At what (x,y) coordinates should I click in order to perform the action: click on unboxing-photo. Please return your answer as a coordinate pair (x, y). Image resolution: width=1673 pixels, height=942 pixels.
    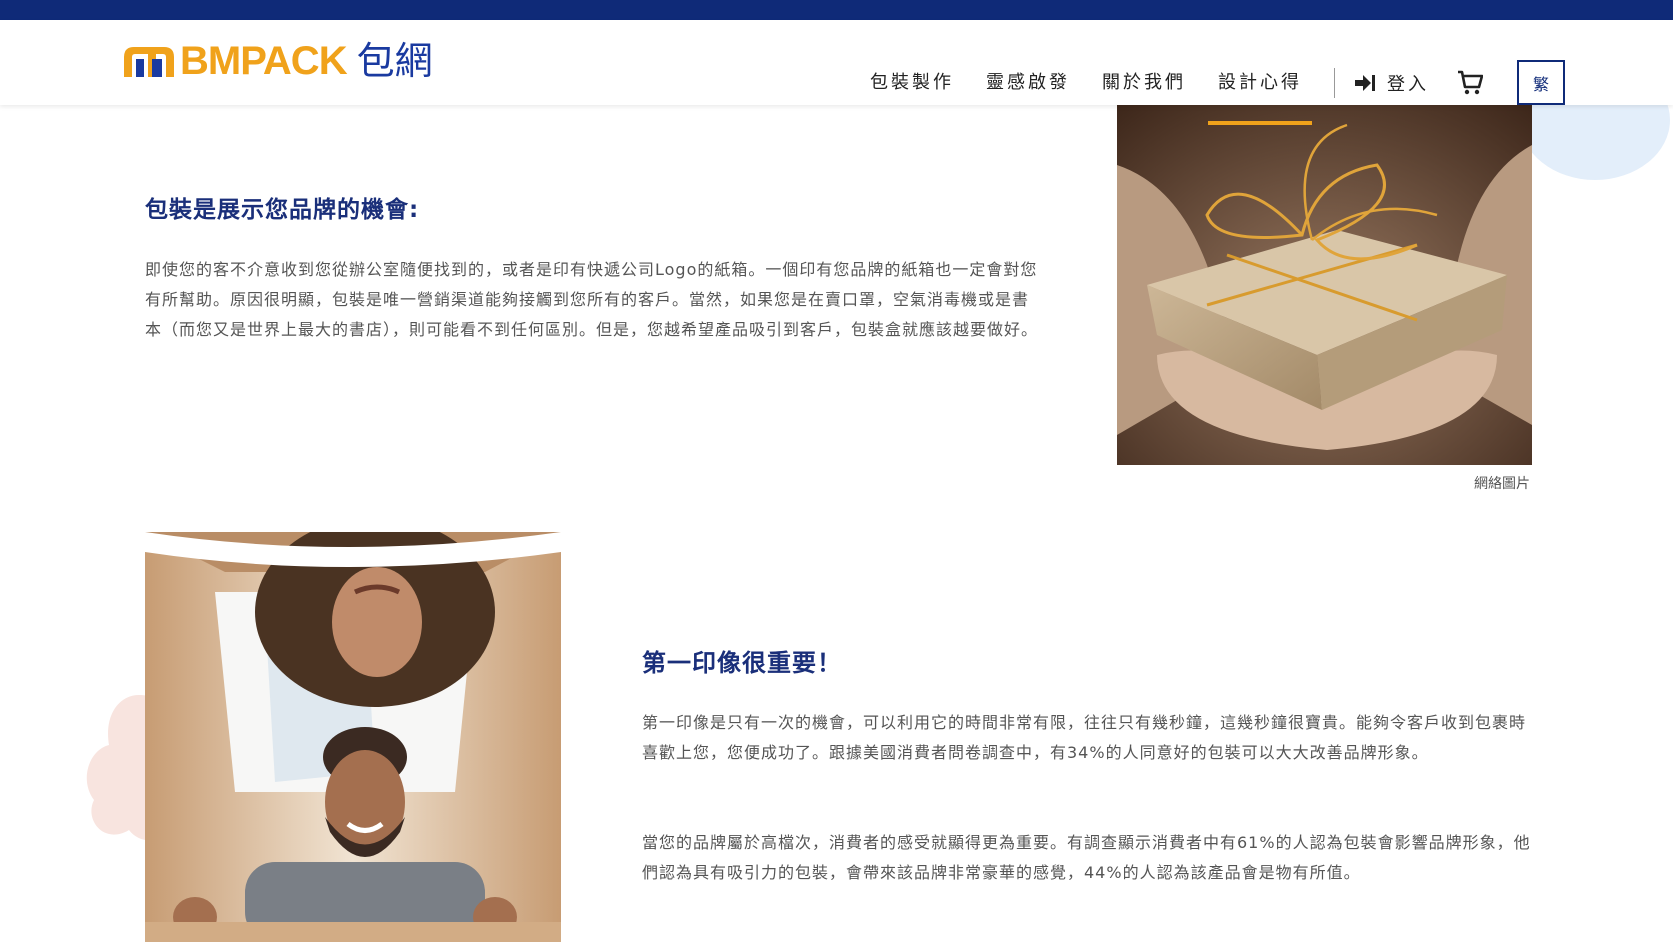
    Looking at the image, I should click on (353, 737).